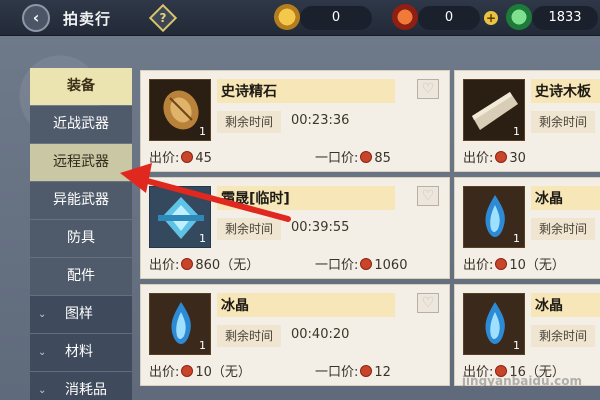 Image resolution: width=600 pixels, height=400 pixels. Describe the element at coordinates (527, 228) in the screenshot. I see `listing-card: 1 冰晶 剩余时间 出价: 10（无）` at that location.